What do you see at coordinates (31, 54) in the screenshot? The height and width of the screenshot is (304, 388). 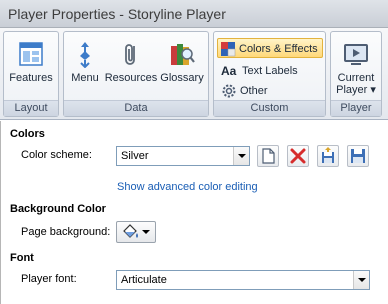 I see `features-icon` at bounding box center [31, 54].